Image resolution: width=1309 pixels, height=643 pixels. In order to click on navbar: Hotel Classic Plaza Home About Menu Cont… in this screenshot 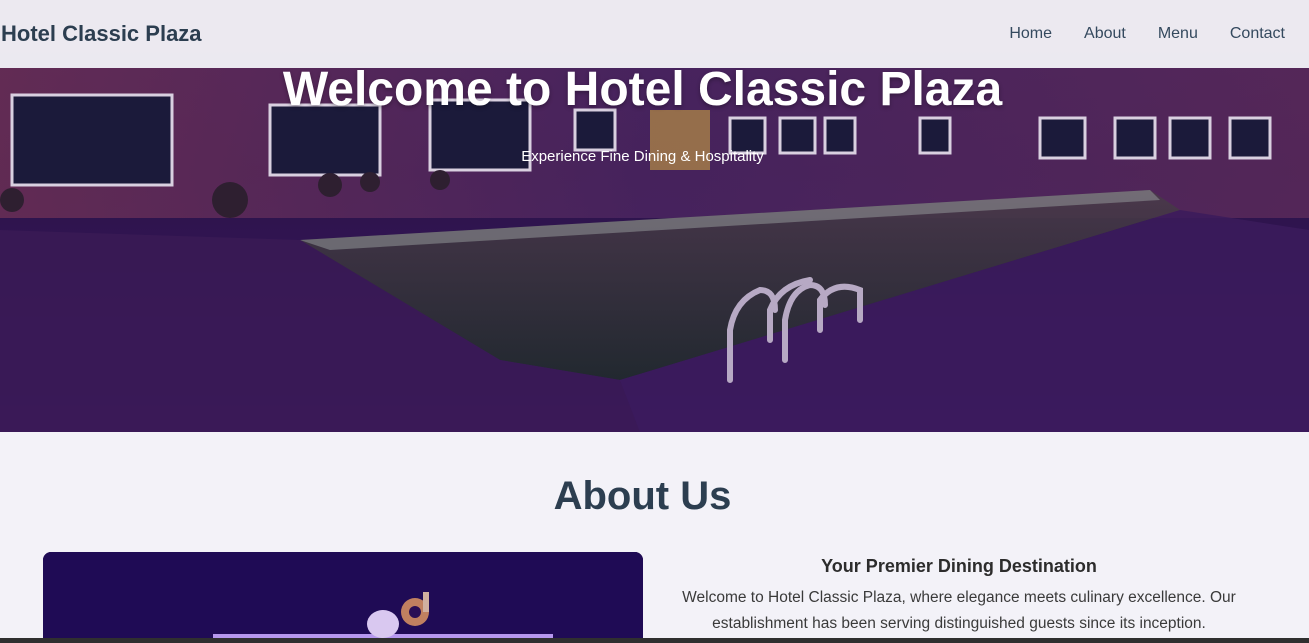, I will do `click(654, 34)`.